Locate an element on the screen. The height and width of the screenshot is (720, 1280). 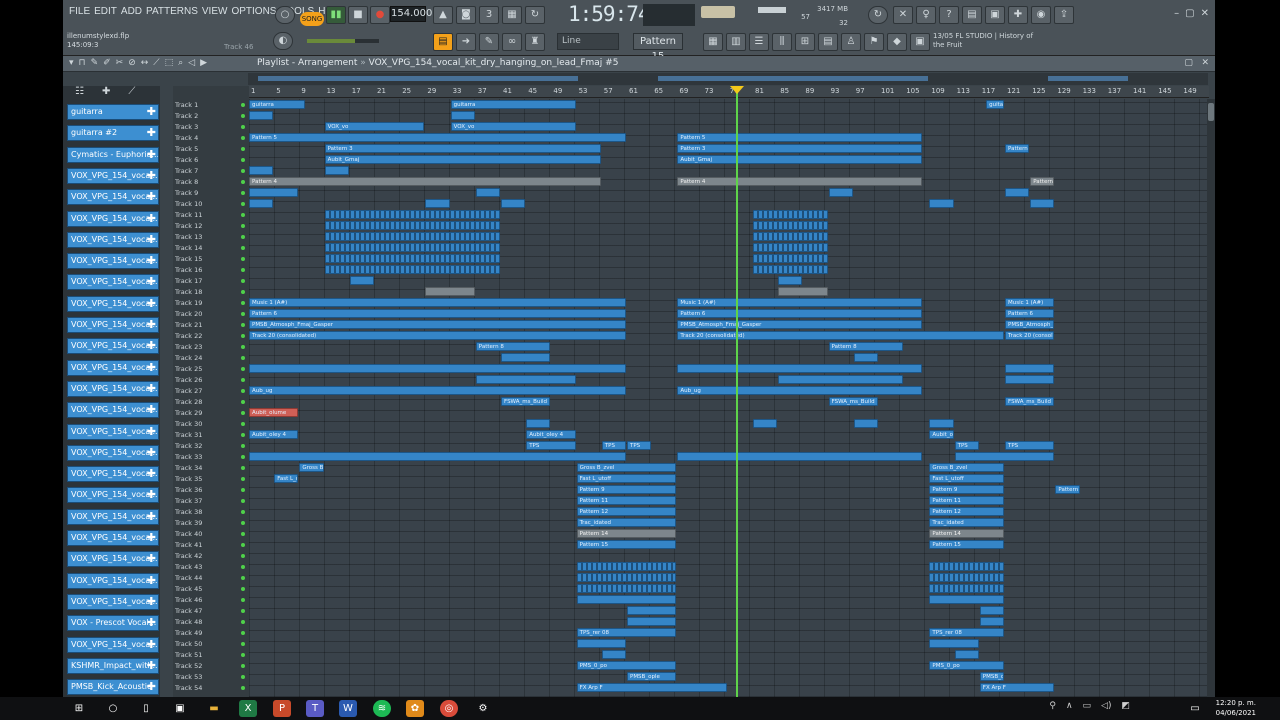
track-header: Track 4 is located at coordinates (211, 138).